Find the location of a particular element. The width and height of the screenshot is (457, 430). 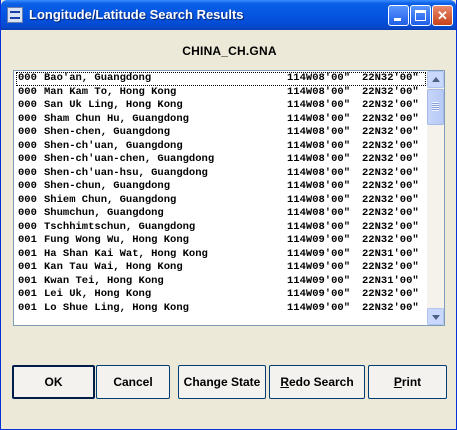

result-name: Sham Chun Hu, Guangdong is located at coordinates (116, 118).